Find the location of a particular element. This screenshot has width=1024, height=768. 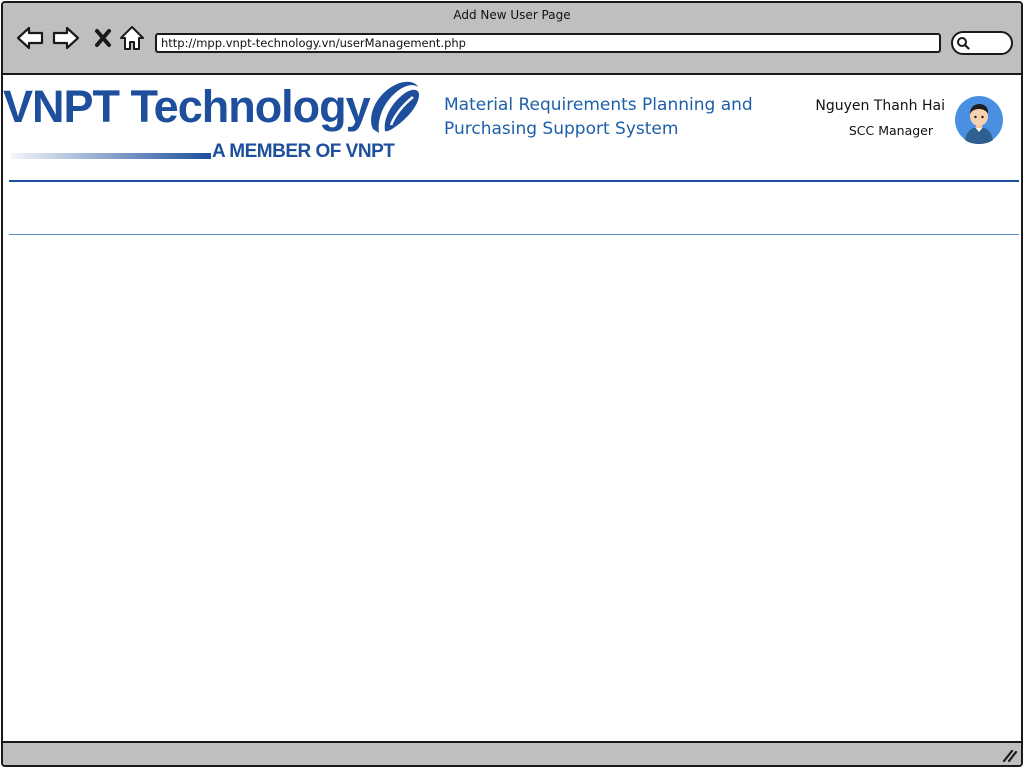

vnpt-logo-icon is located at coordinates (395, 107).